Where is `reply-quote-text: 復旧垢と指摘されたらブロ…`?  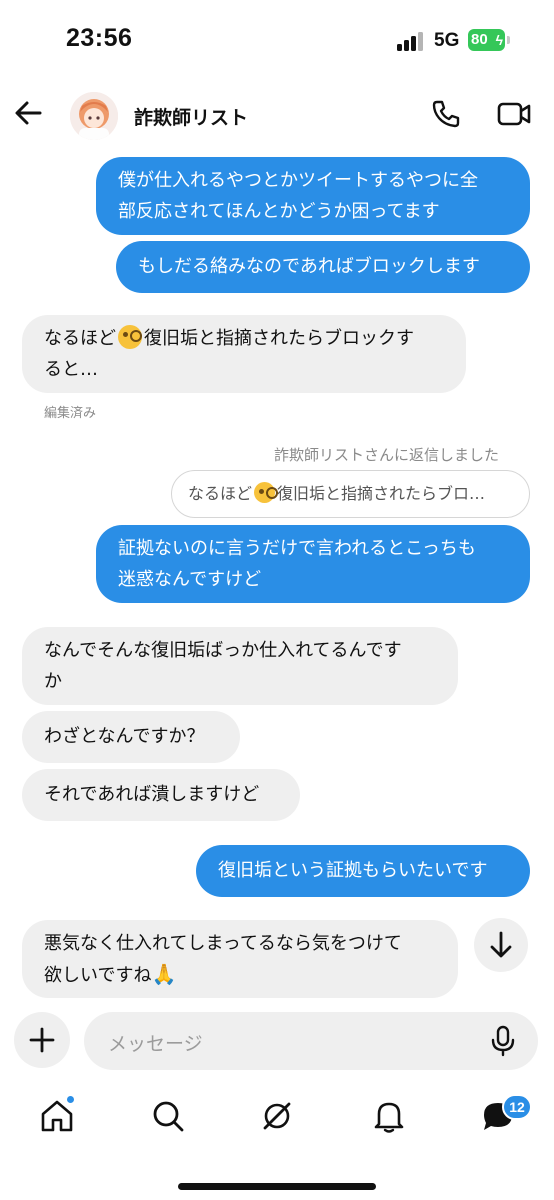
reply-quote-text: 復旧垢と指摘されたらブロ… is located at coordinates (381, 493).